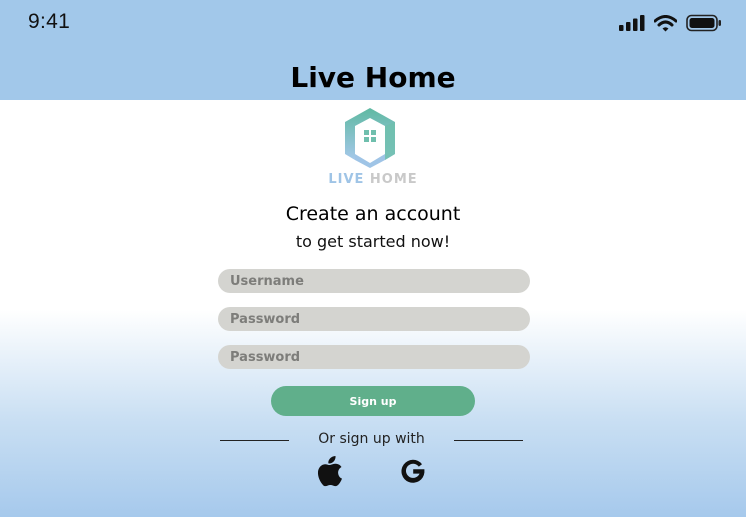 This screenshot has width=746, height=517. What do you see at coordinates (665, 22) in the screenshot?
I see `wifi-icon` at bounding box center [665, 22].